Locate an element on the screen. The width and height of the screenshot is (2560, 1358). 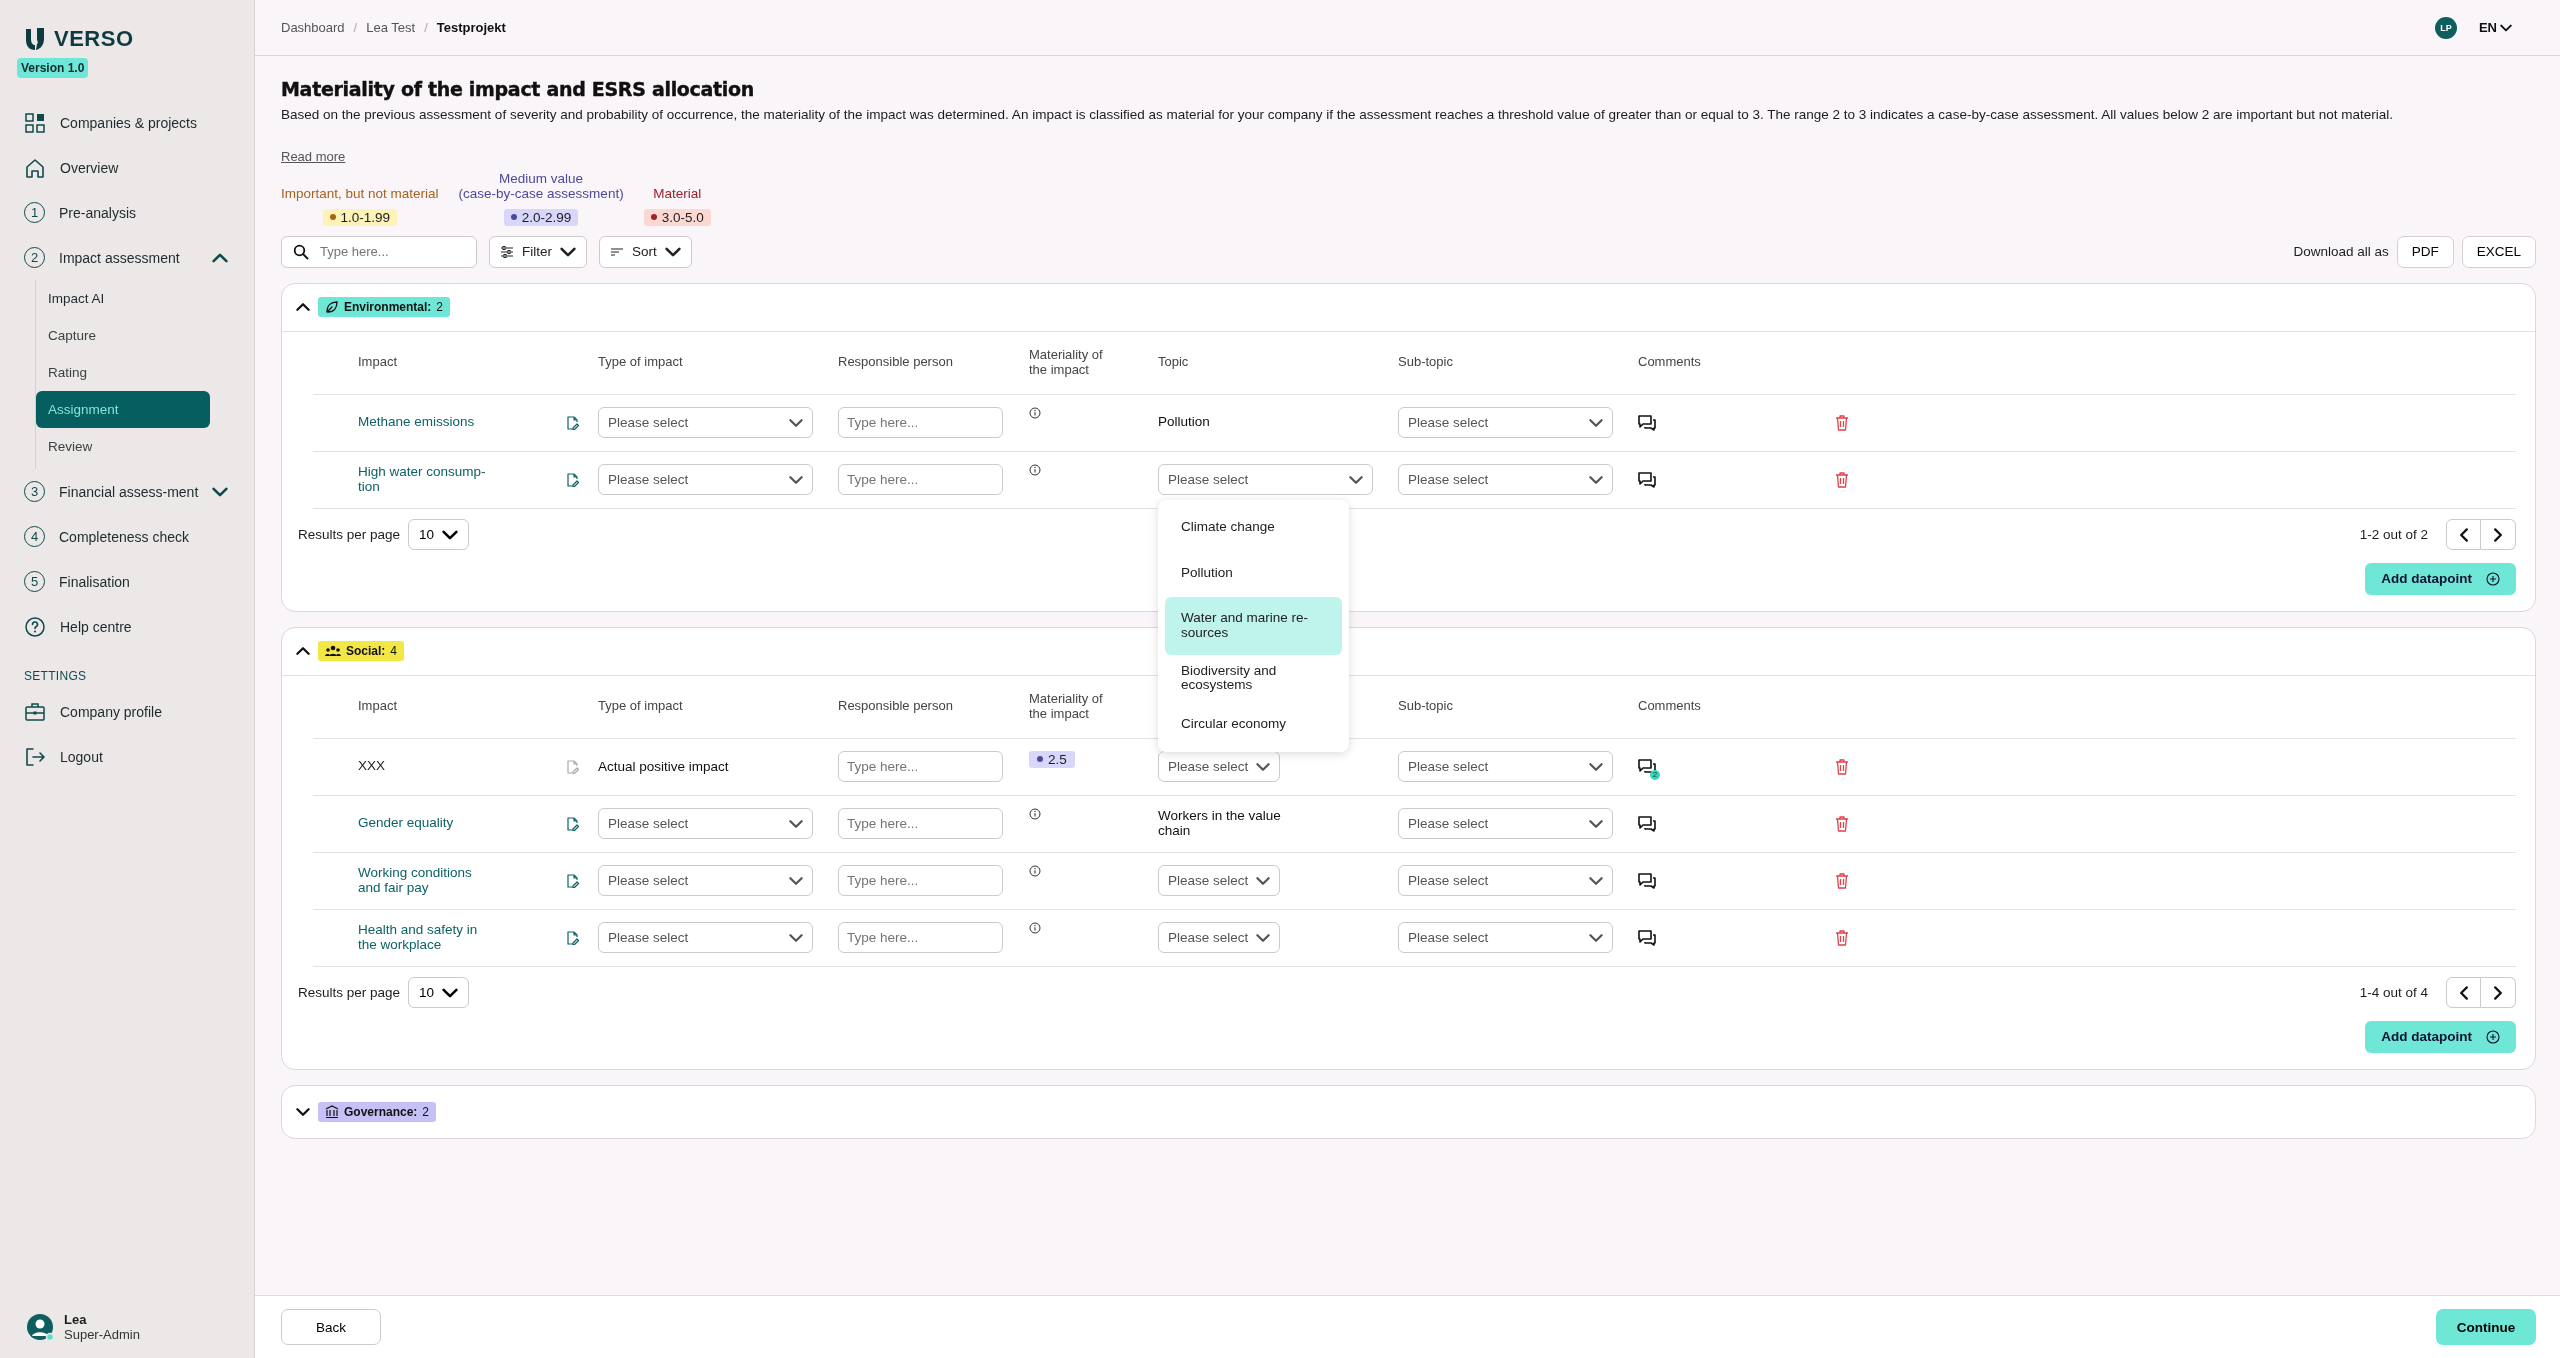
filter-button: Filter is located at coordinates (538, 251).